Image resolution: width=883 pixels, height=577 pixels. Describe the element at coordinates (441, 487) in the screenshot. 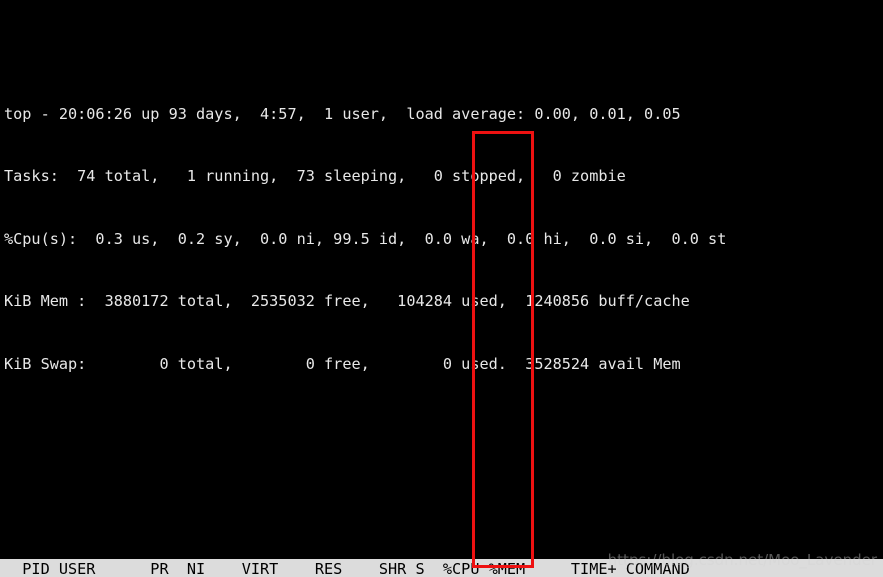

I see `summary-table-separator` at that location.